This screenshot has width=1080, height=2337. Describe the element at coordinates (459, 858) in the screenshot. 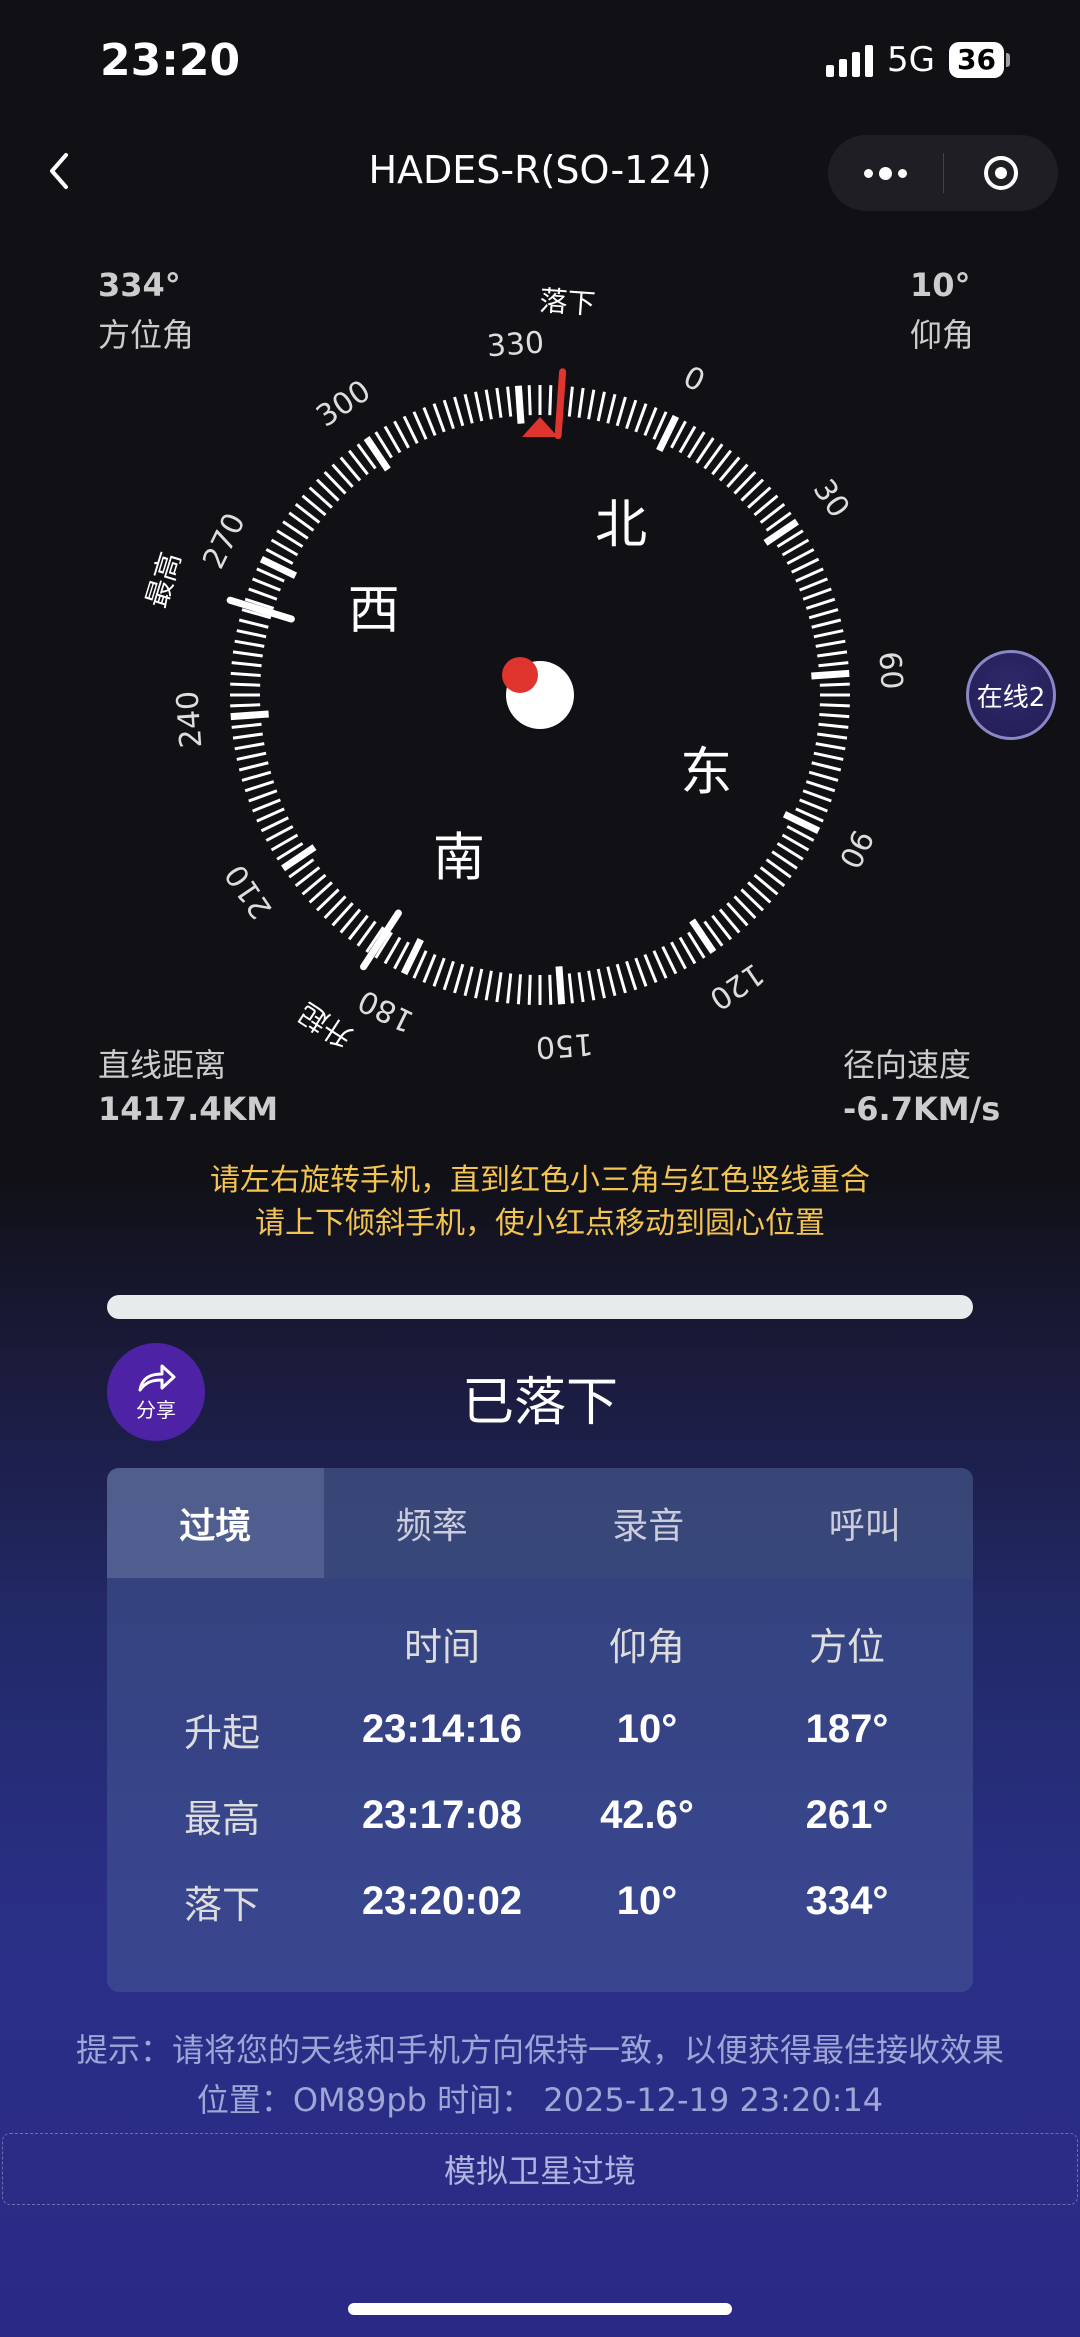

I see `compass-direction-label: 南` at that location.